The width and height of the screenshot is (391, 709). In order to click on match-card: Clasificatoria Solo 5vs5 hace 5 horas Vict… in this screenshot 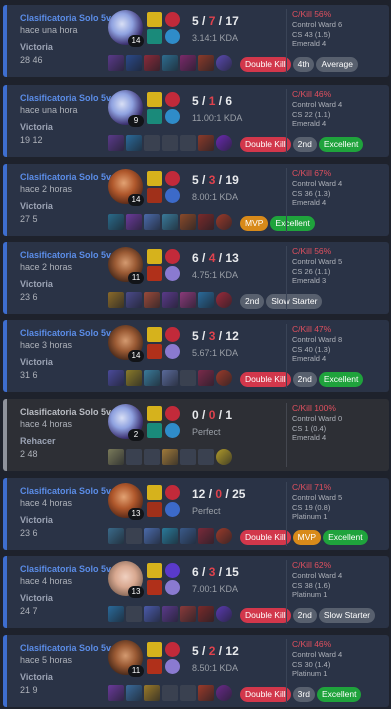, I will do `click(196, 671)`.